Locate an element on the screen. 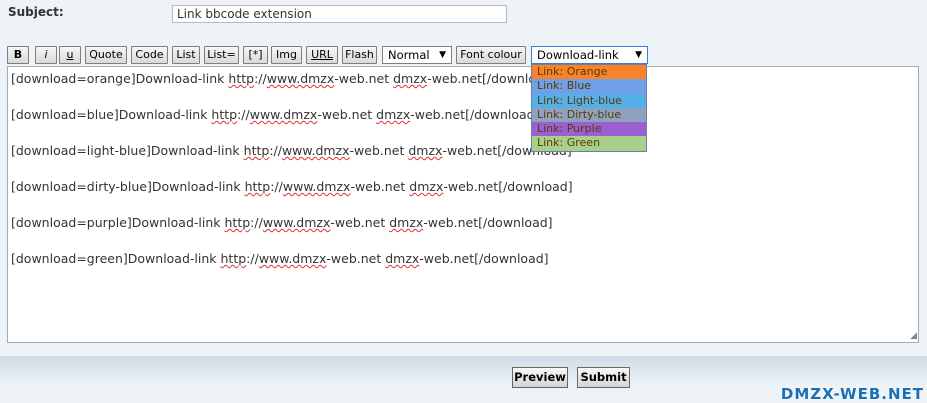 The image size is (927, 403). editor-text: [download=green]Download-link is located at coordinates (116, 258).